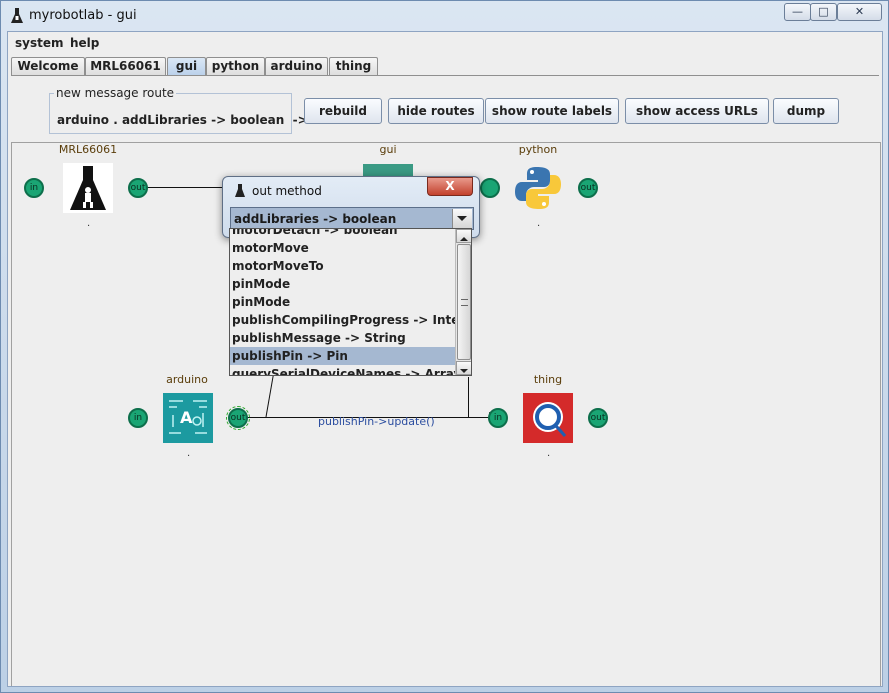 The height and width of the screenshot is (693, 889). I want to click on close-window-button: ✕, so click(859, 12).